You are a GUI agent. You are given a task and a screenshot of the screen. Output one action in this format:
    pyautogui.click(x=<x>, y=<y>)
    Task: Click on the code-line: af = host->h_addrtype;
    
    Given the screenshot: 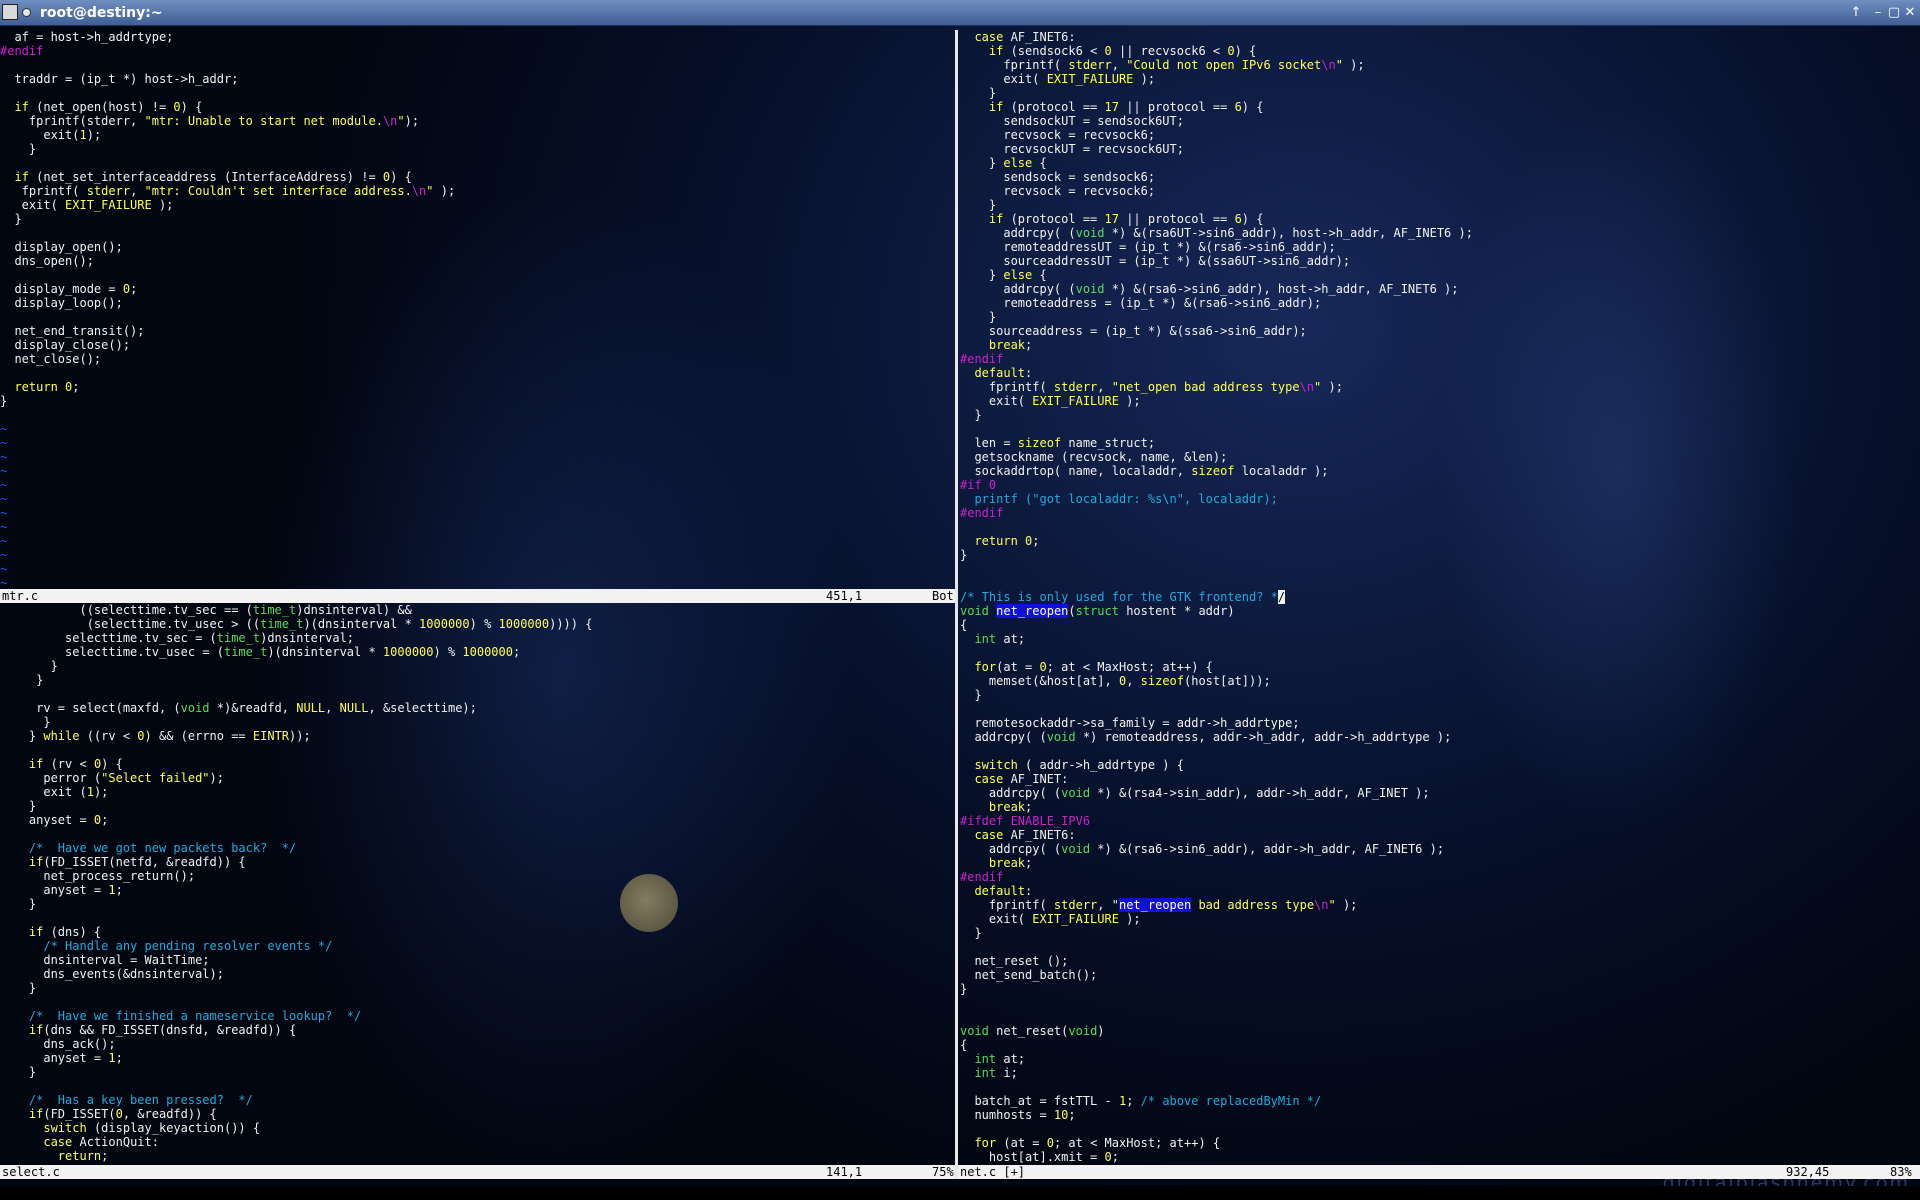 What is the action you would take?
    pyautogui.click(x=477, y=37)
    